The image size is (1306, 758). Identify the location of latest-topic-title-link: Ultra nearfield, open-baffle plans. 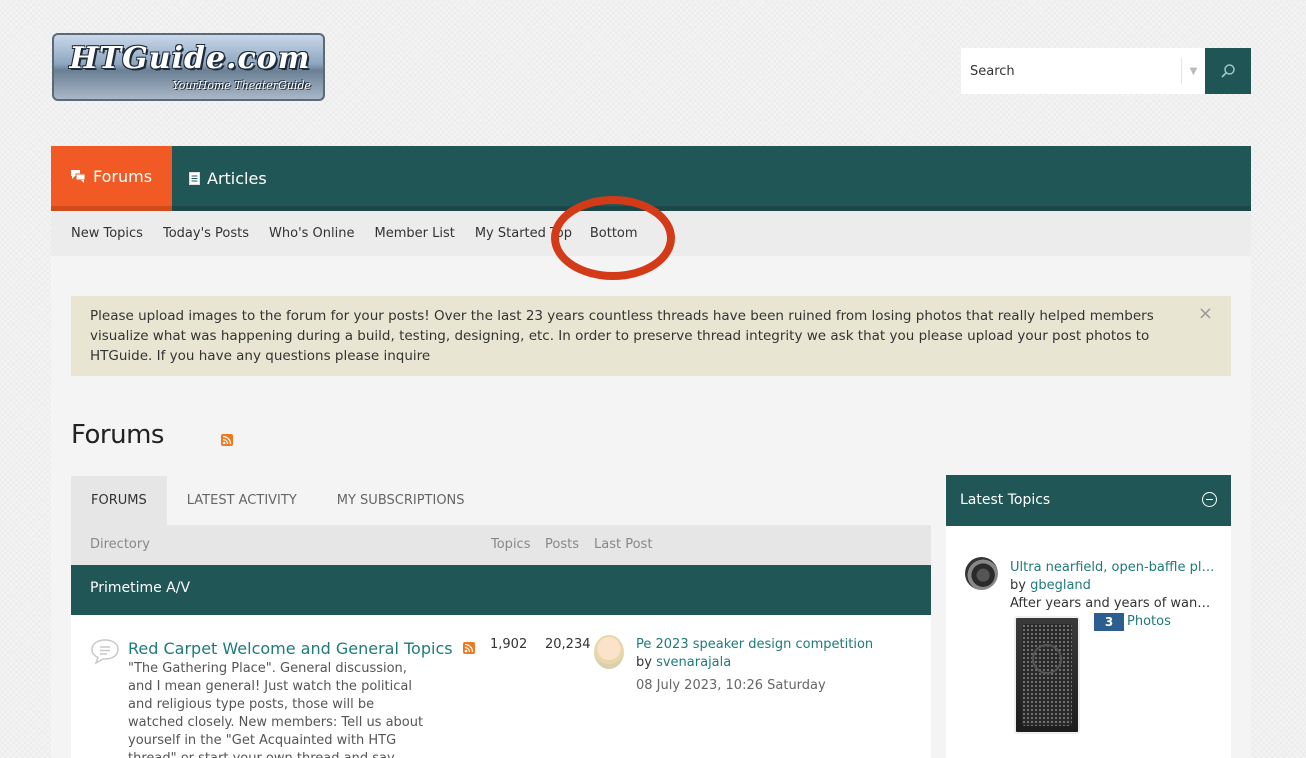
(1112, 567).